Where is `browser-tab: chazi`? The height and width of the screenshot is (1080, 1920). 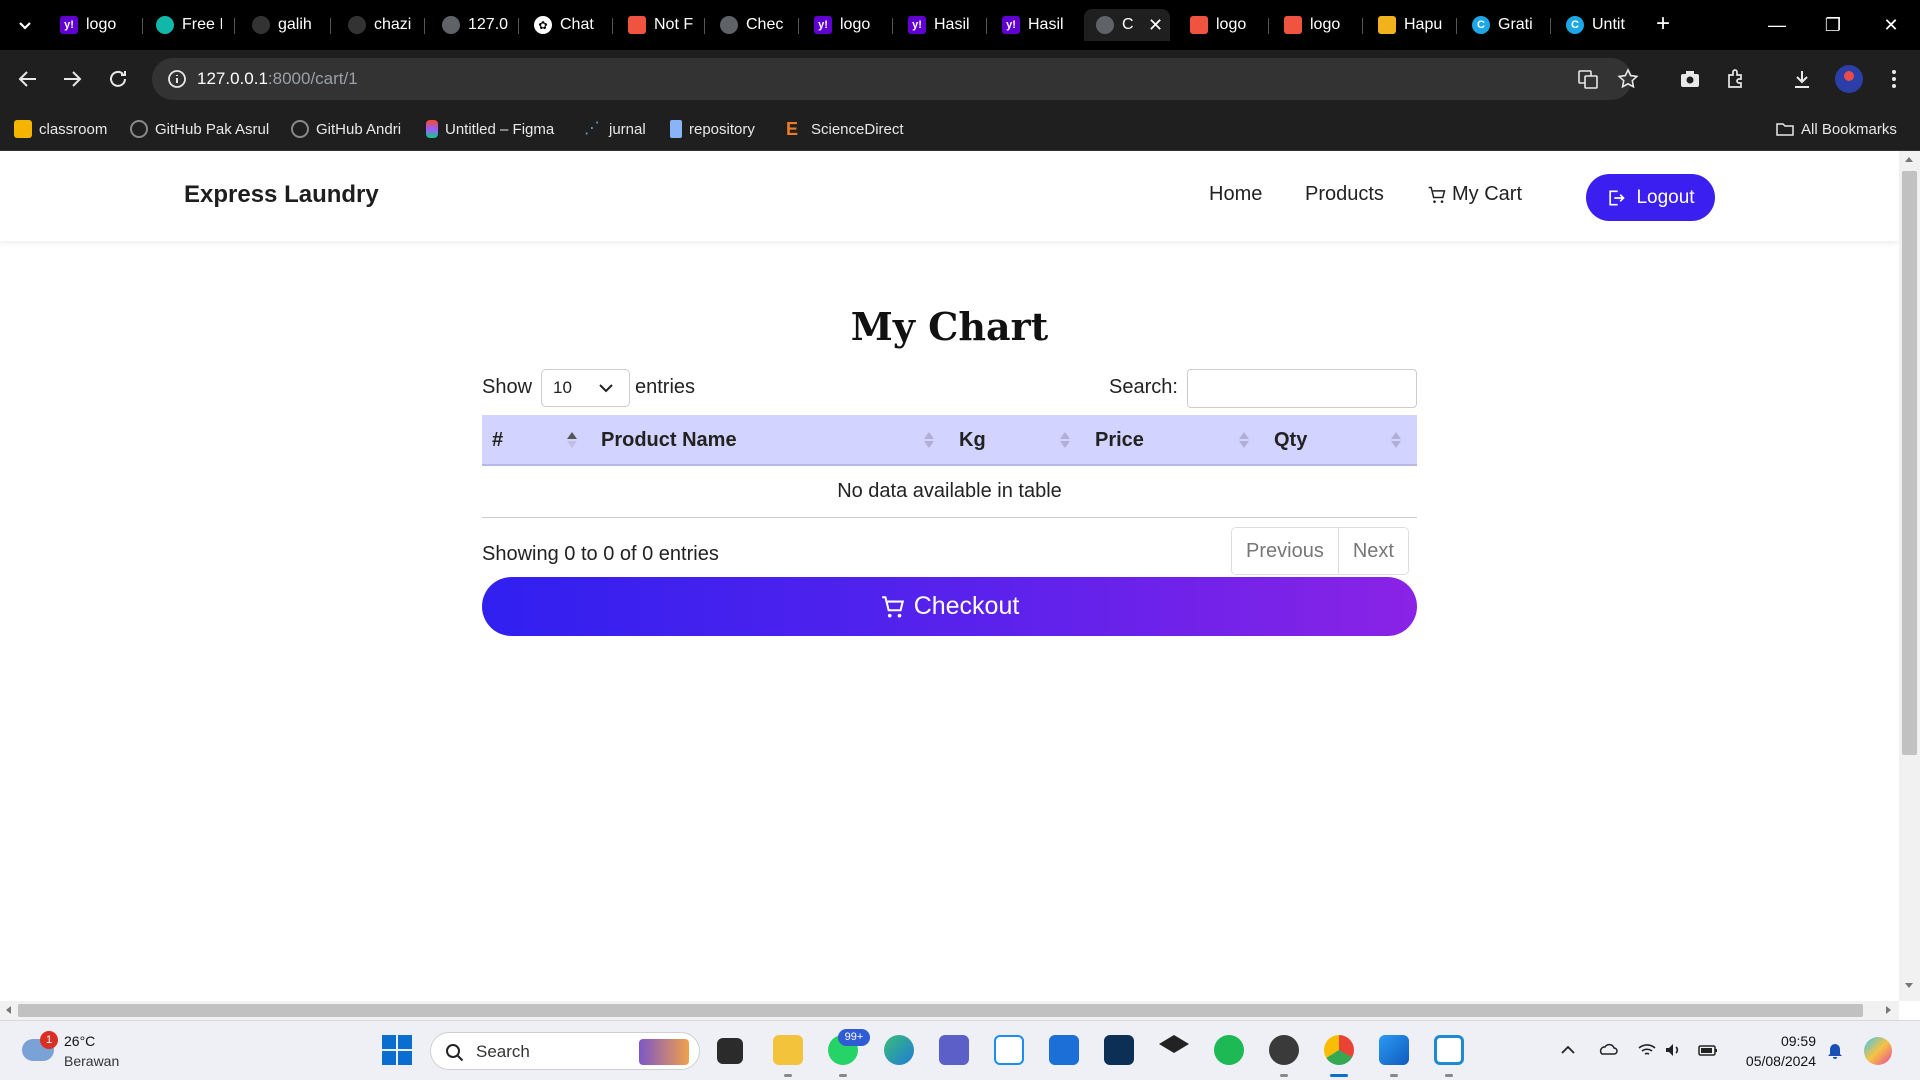
browser-tab: chazi is located at coordinates (376, 25).